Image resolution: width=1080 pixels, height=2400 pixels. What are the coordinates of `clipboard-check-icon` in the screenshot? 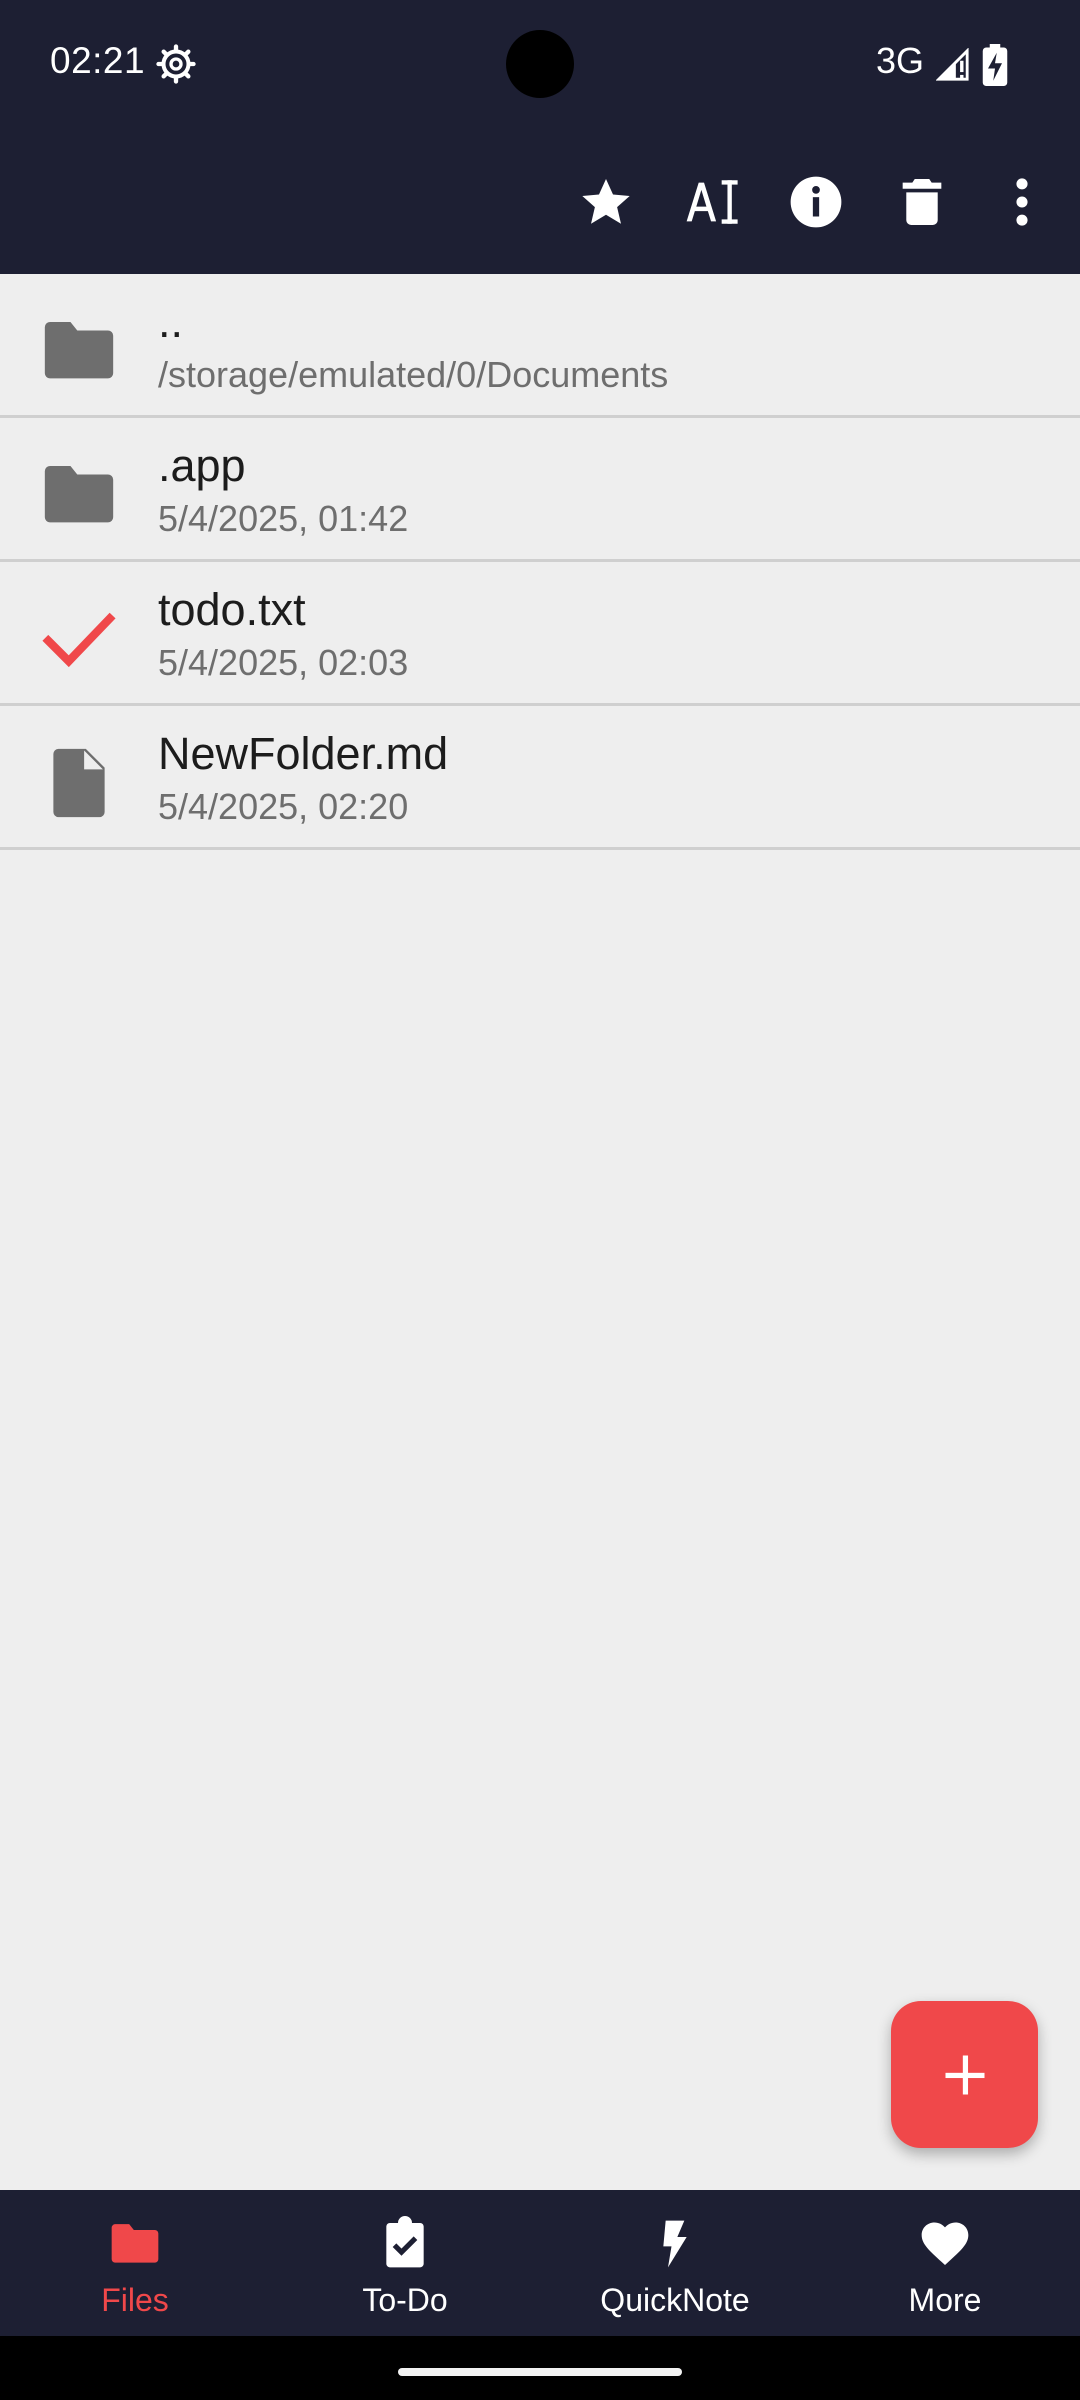 It's located at (405, 2242).